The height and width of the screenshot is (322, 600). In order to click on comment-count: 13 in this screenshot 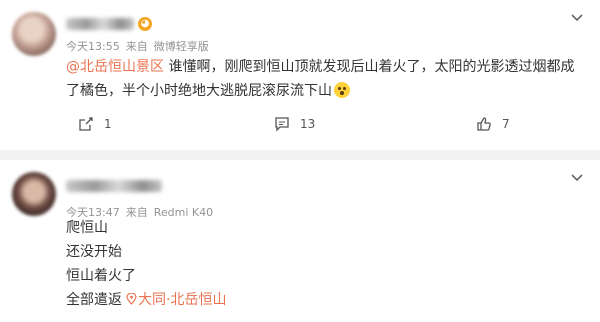, I will do `click(308, 124)`.